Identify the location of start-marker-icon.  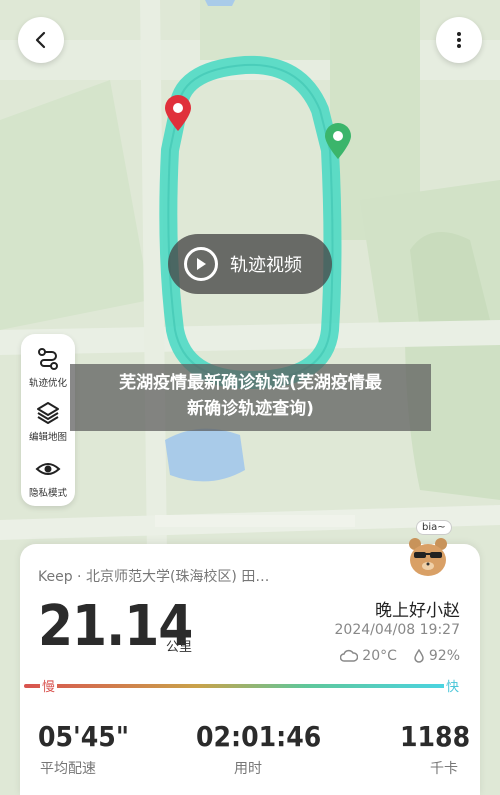
(338, 141).